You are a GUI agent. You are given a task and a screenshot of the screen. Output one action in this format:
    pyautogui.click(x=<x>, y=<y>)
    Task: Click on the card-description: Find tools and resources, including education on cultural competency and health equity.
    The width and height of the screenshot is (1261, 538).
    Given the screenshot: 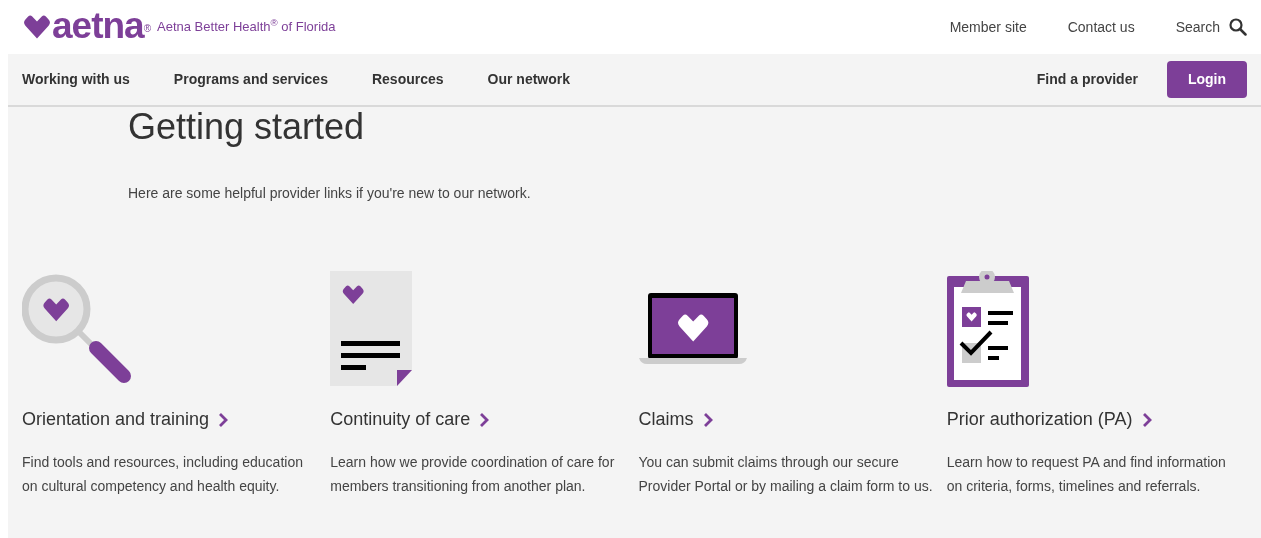 What is the action you would take?
    pyautogui.click(x=163, y=474)
    